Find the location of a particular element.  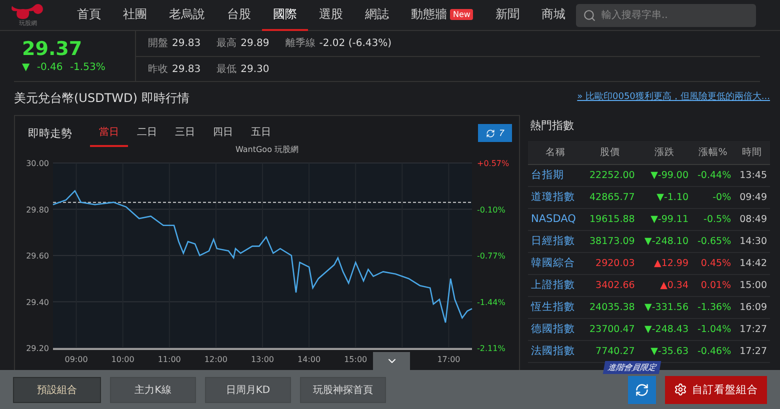

price-cell: 22252.00 is located at coordinates (610, 175).